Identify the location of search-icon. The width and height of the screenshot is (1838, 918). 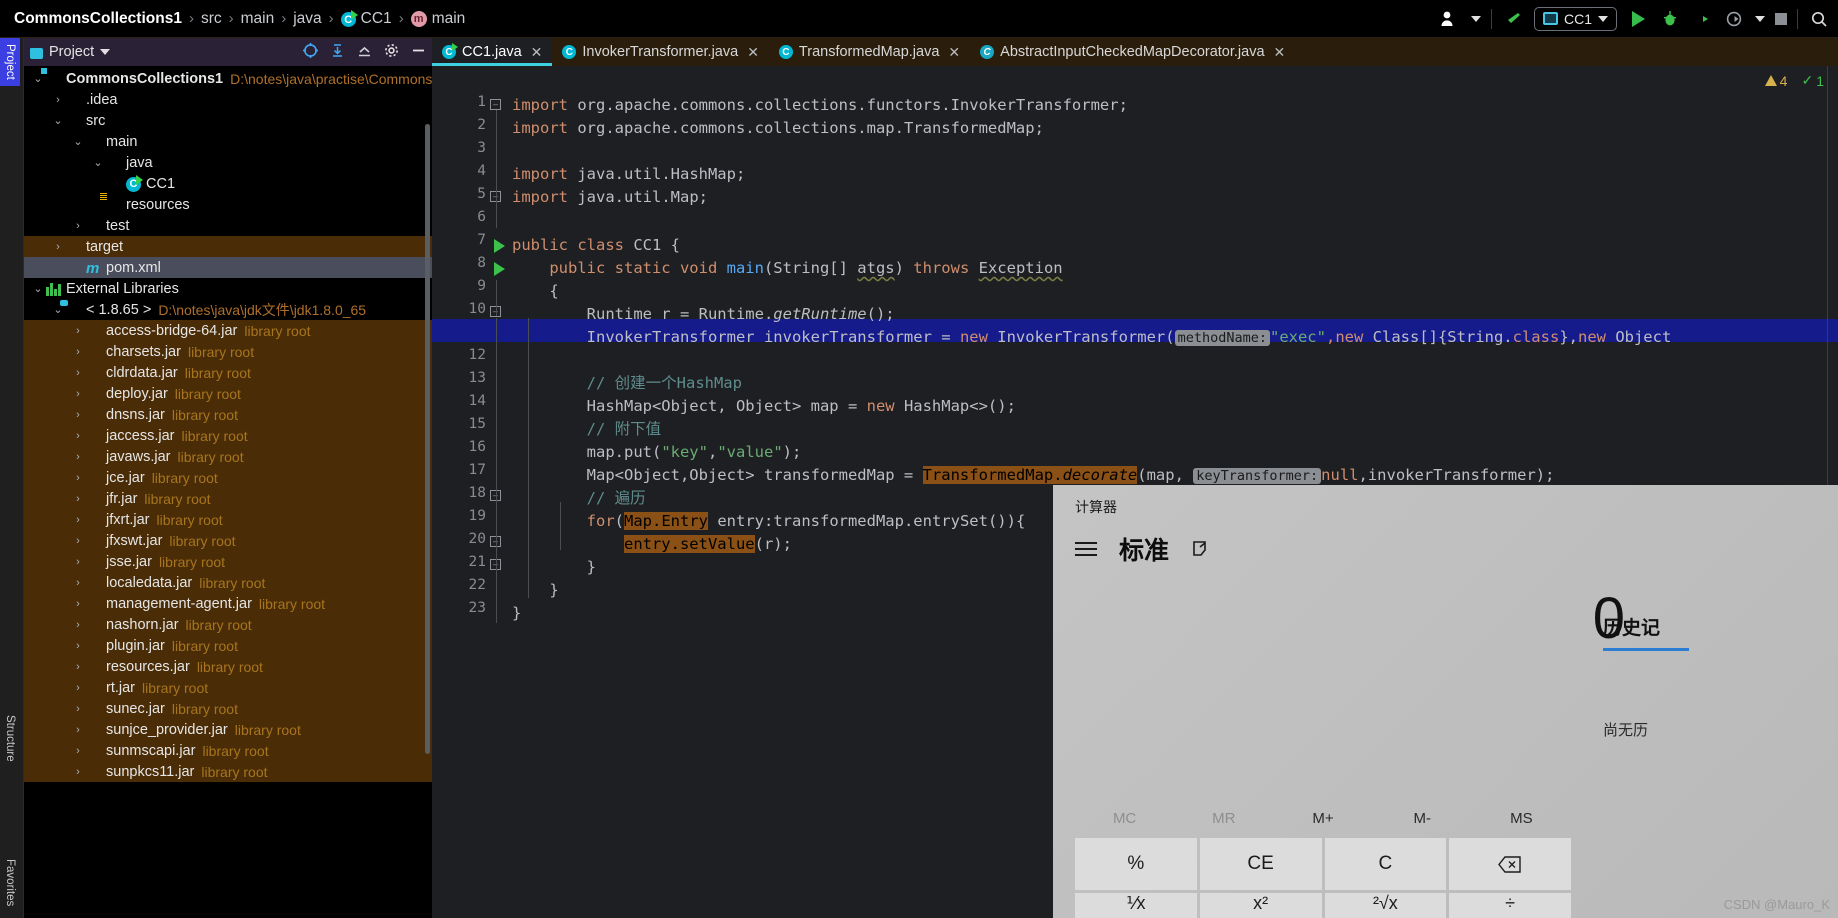
(1819, 19).